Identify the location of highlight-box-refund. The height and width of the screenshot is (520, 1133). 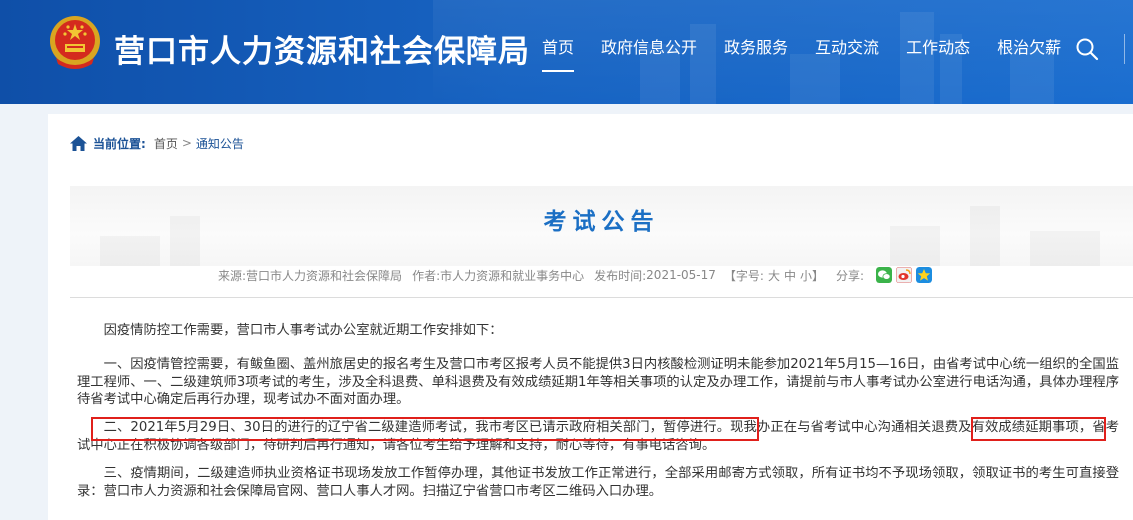
(1038, 429).